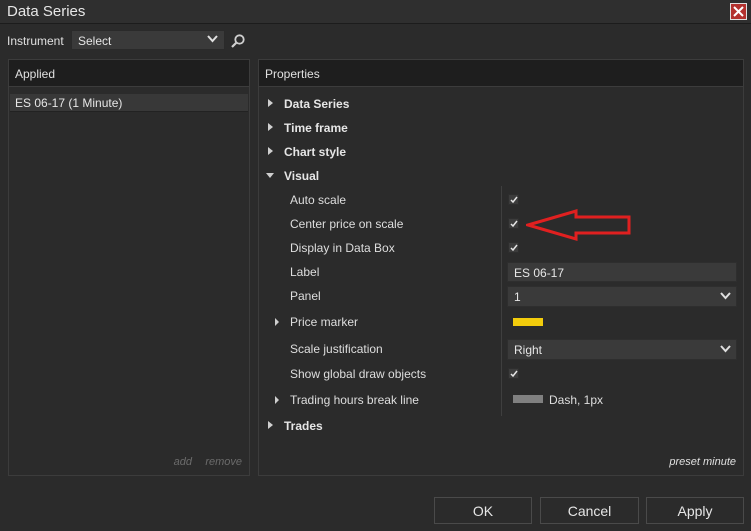  I want to click on triangle-down-icon, so click(270, 175).